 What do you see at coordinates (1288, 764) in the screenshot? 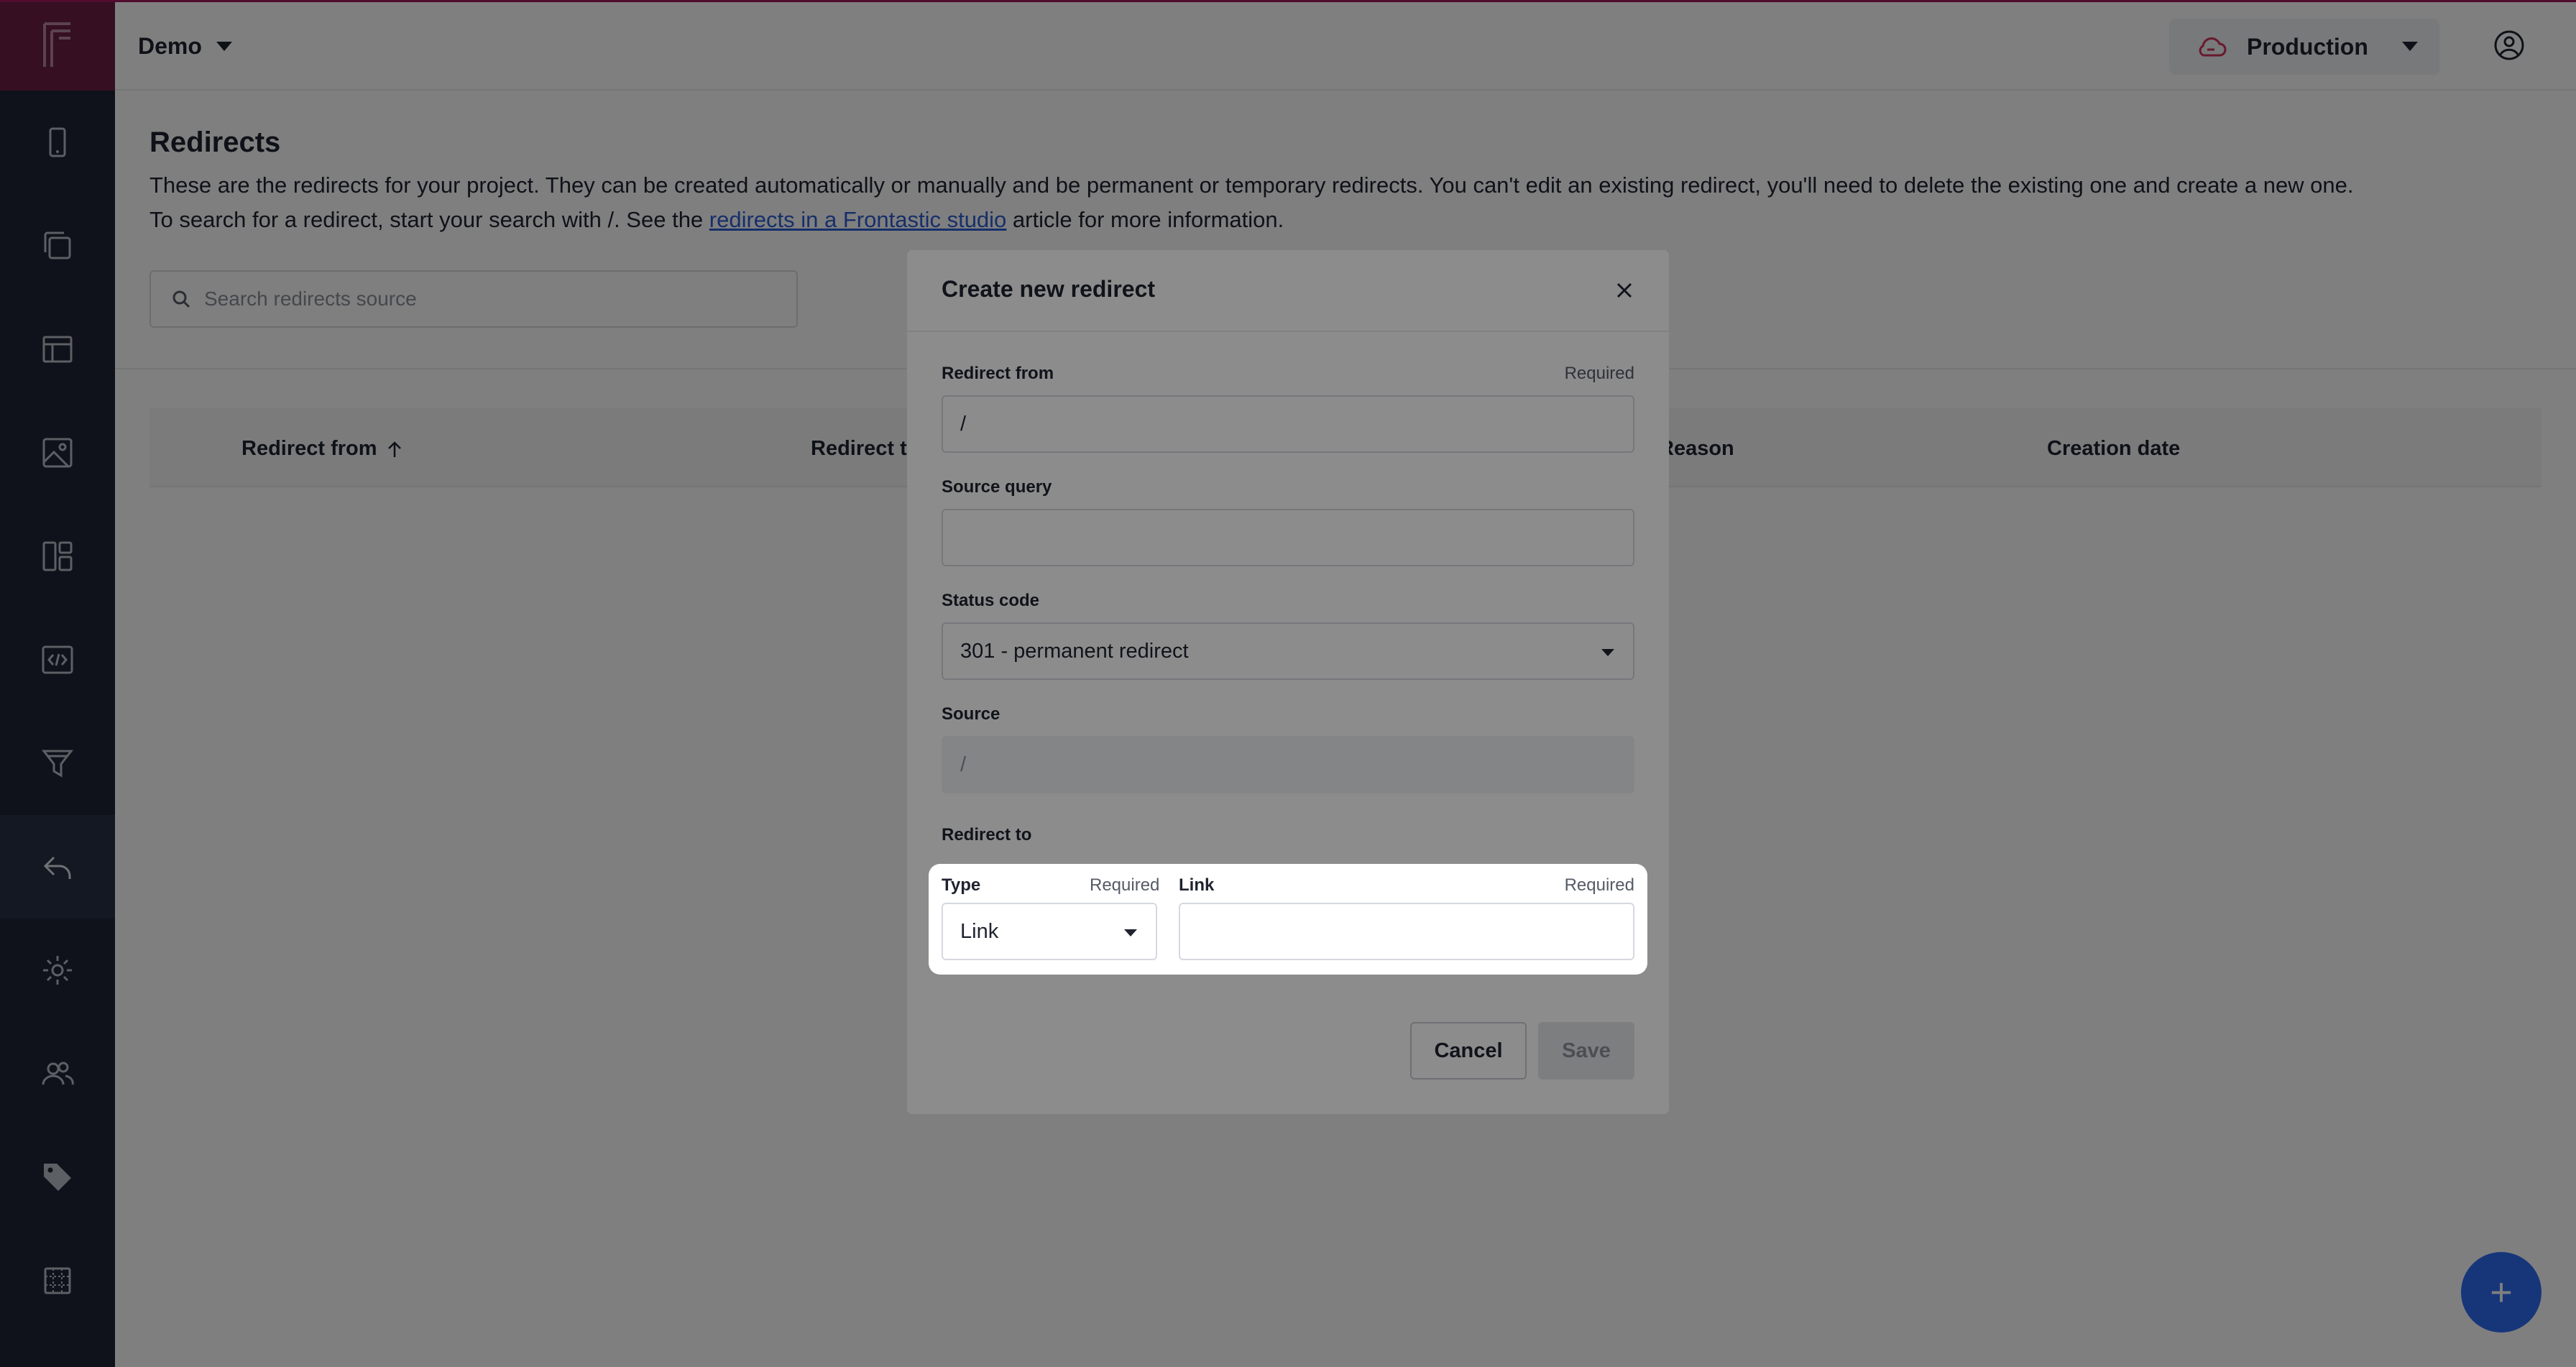
I see `source-readonly-field: /` at bounding box center [1288, 764].